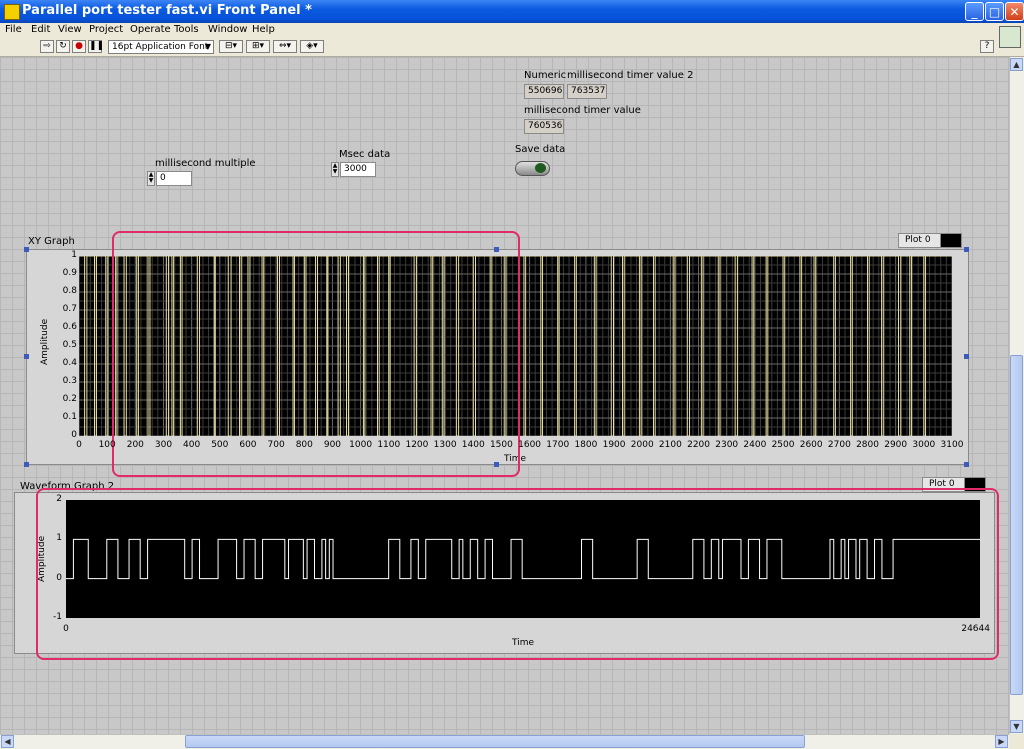 Image resolution: width=1024 pixels, height=749 pixels. Describe the element at coordinates (248, 445) in the screenshot. I see `xy-x-tick-label: 600` at that location.